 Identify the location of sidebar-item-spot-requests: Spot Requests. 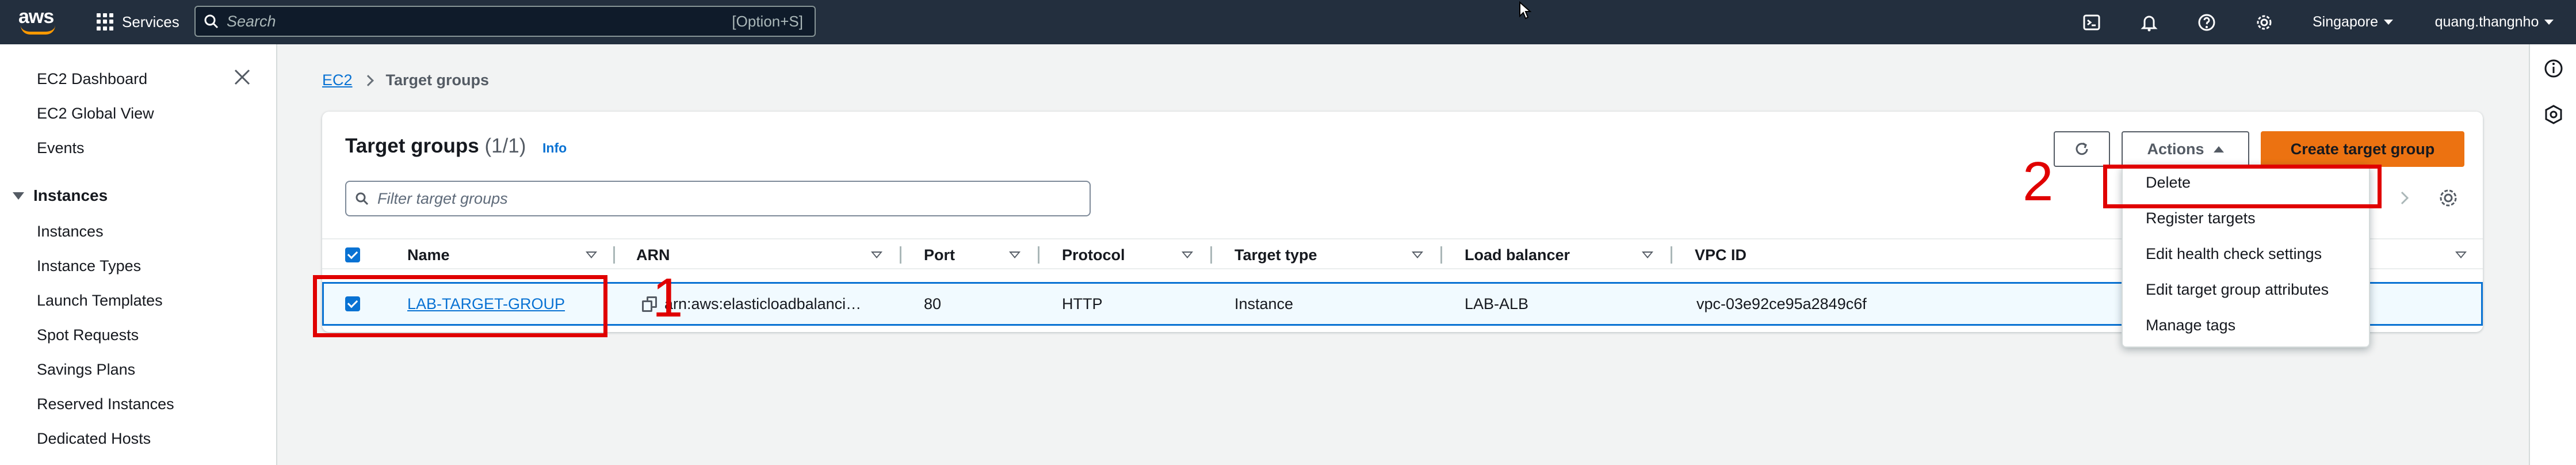
(88, 335).